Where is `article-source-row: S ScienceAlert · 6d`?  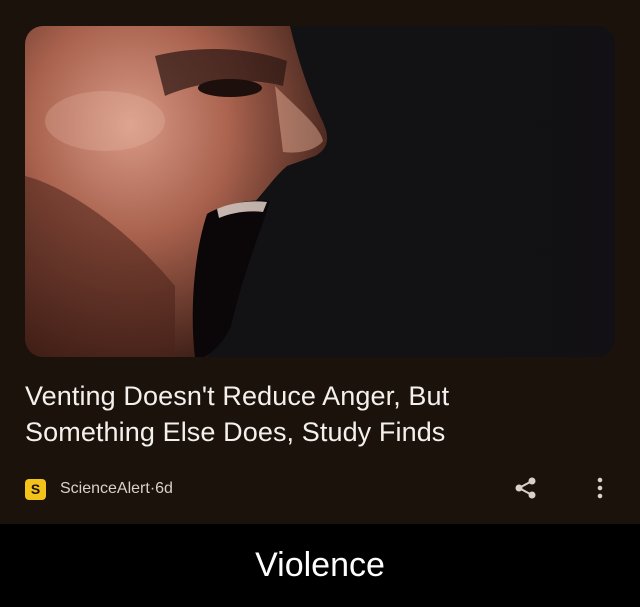
article-source-row: S ScienceAlert · 6d is located at coordinates (99, 489).